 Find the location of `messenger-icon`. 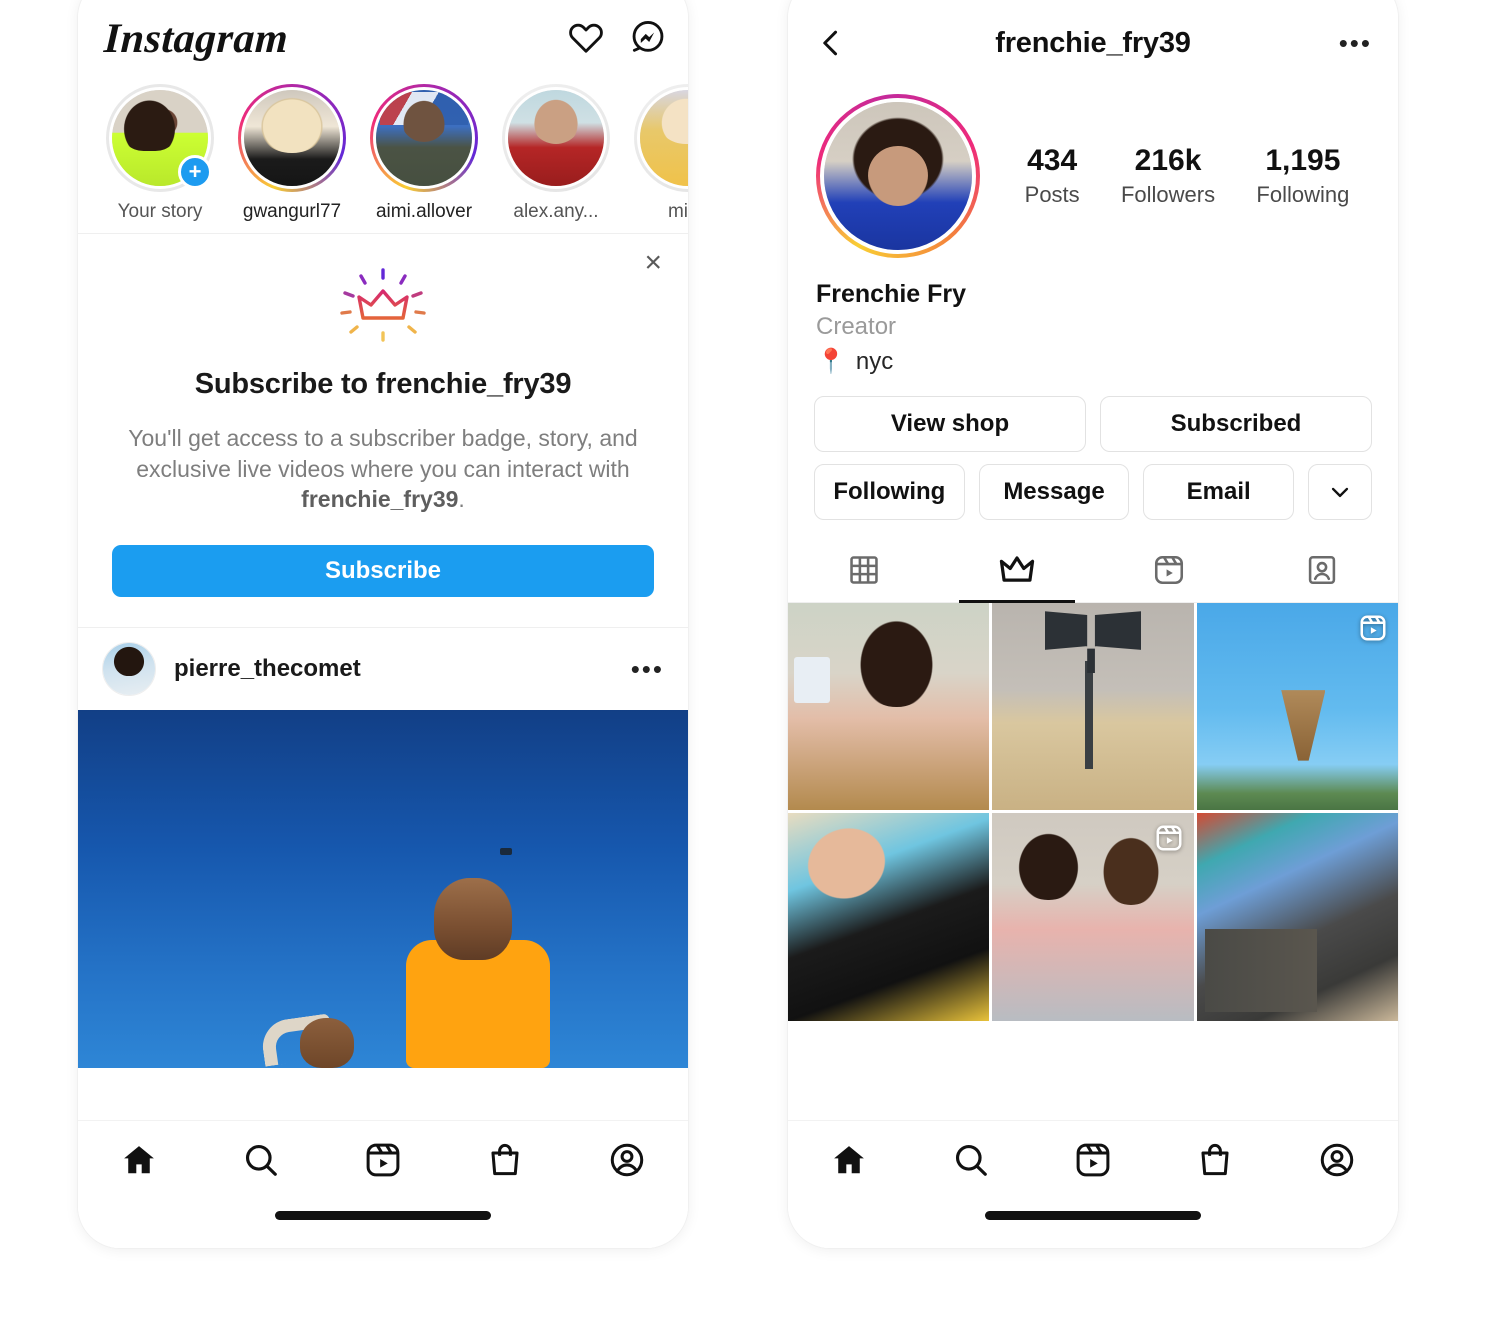

messenger-icon is located at coordinates (648, 39).